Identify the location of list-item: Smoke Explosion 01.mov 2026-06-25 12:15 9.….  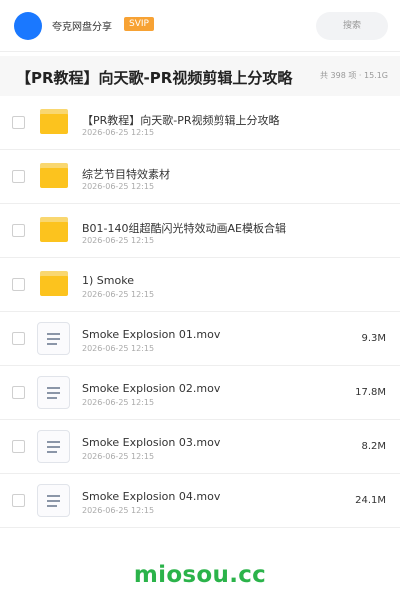
(200, 339).